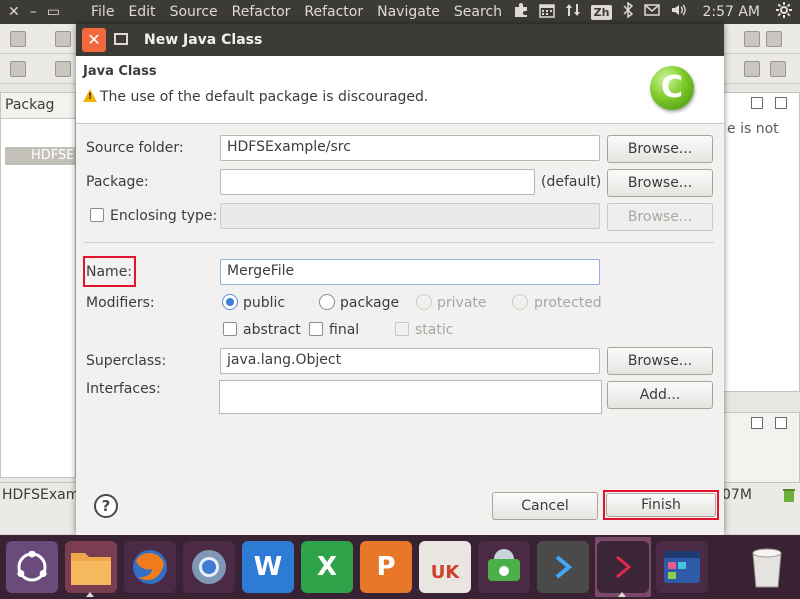 The image size is (800, 599). I want to click on java-browsing-icon, so click(774, 39).